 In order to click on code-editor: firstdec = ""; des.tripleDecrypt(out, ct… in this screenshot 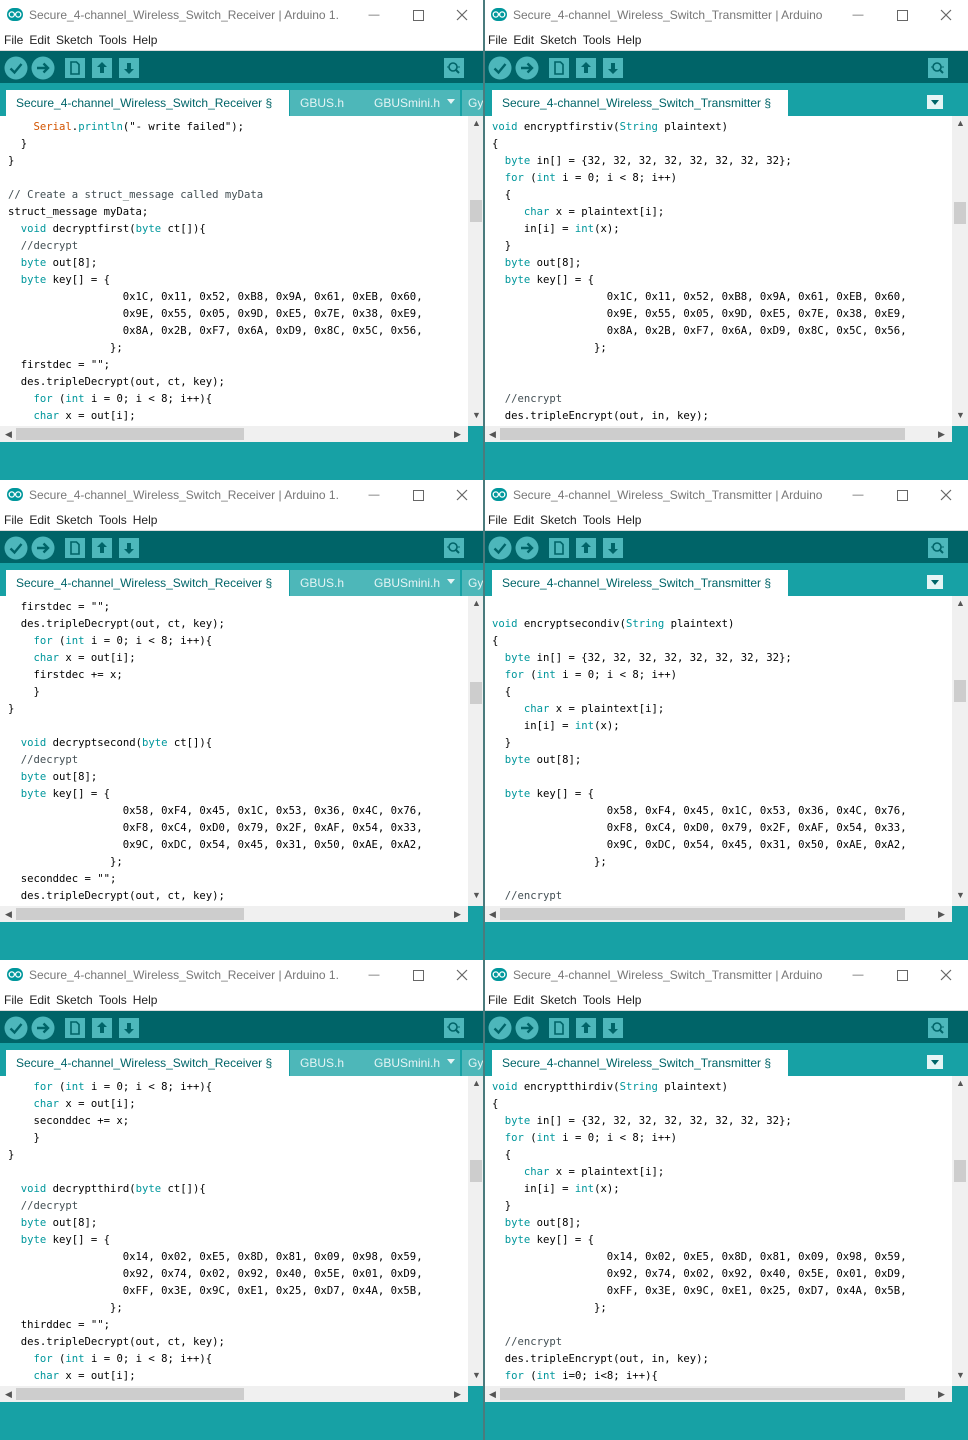, I will do `click(242, 751)`.